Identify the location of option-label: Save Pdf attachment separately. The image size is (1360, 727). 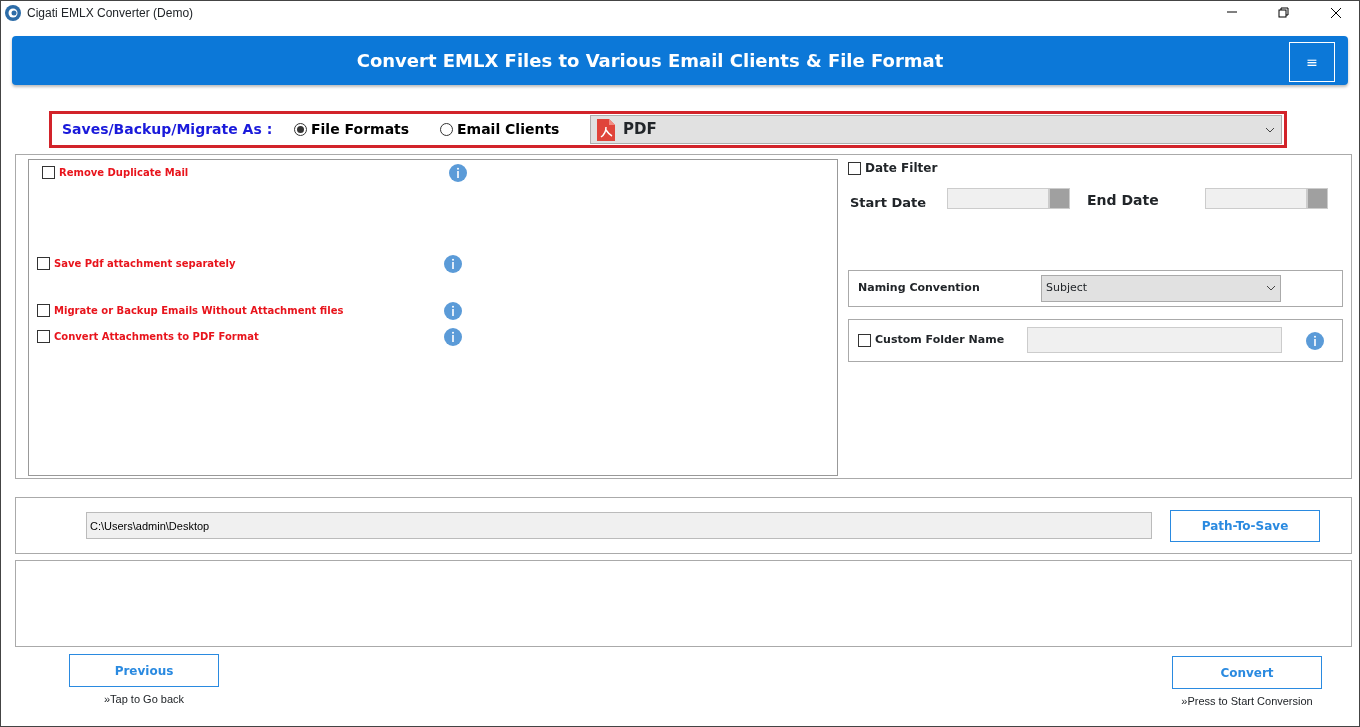
(145, 263).